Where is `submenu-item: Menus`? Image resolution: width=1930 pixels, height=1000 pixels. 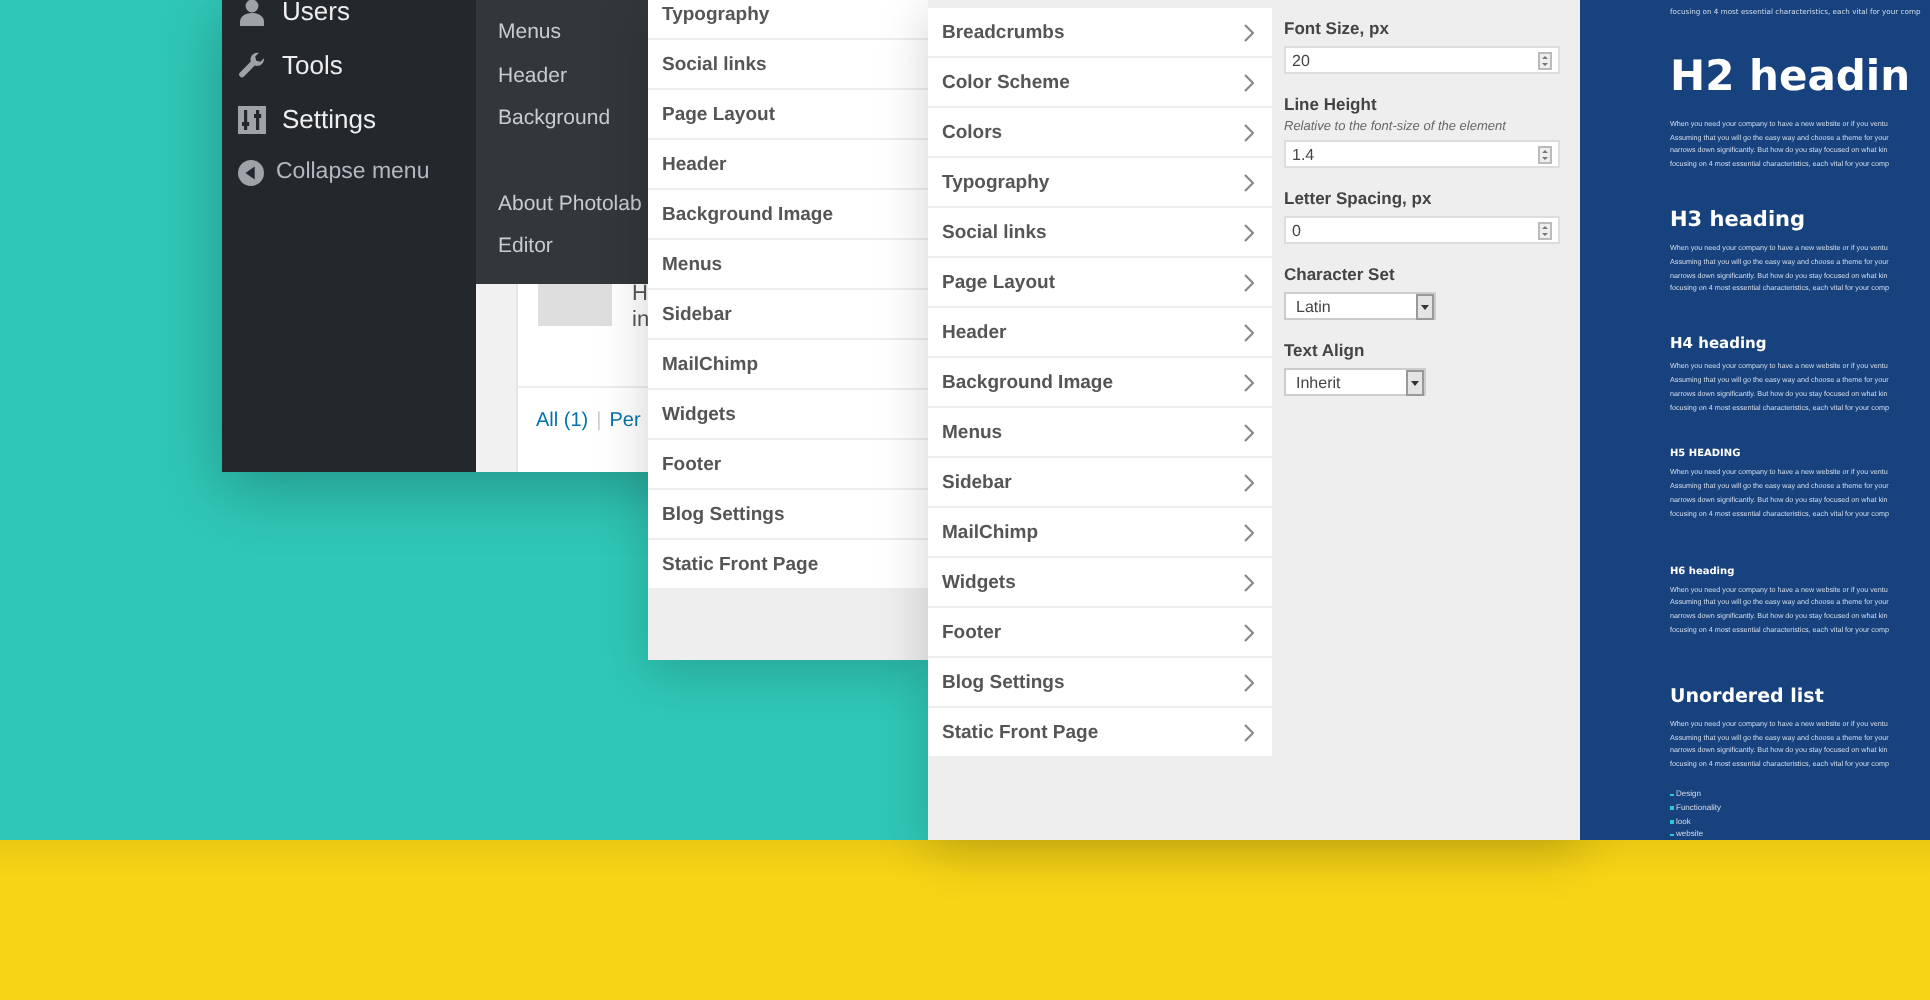 submenu-item: Menus is located at coordinates (519, 33).